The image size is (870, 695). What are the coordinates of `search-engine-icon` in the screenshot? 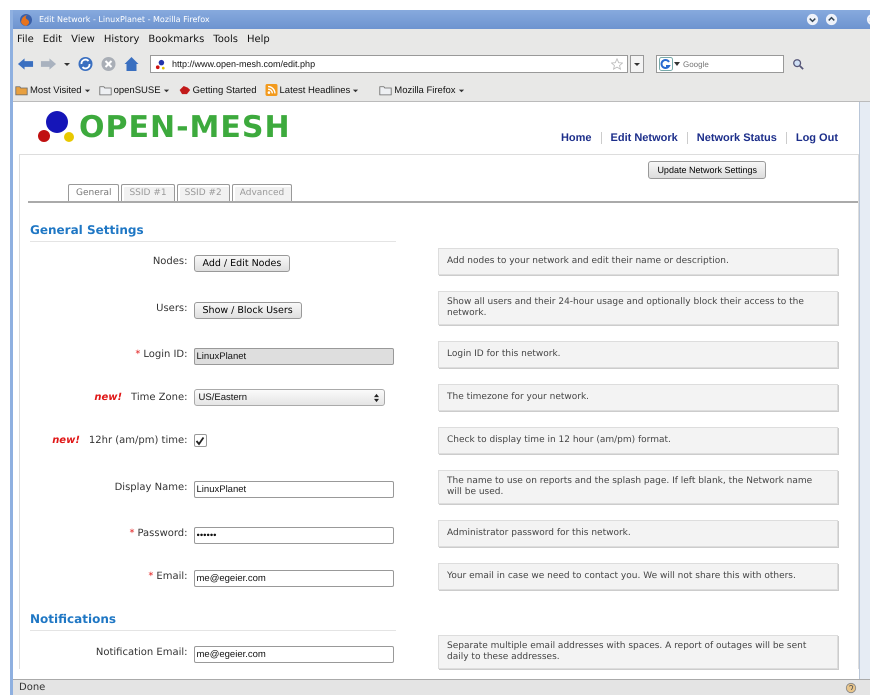 It's located at (670, 64).